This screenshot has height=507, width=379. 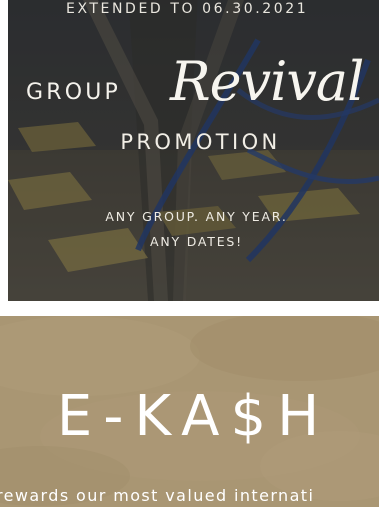 What do you see at coordinates (267, 81) in the screenshot?
I see `promo-title-revival: Revival` at bounding box center [267, 81].